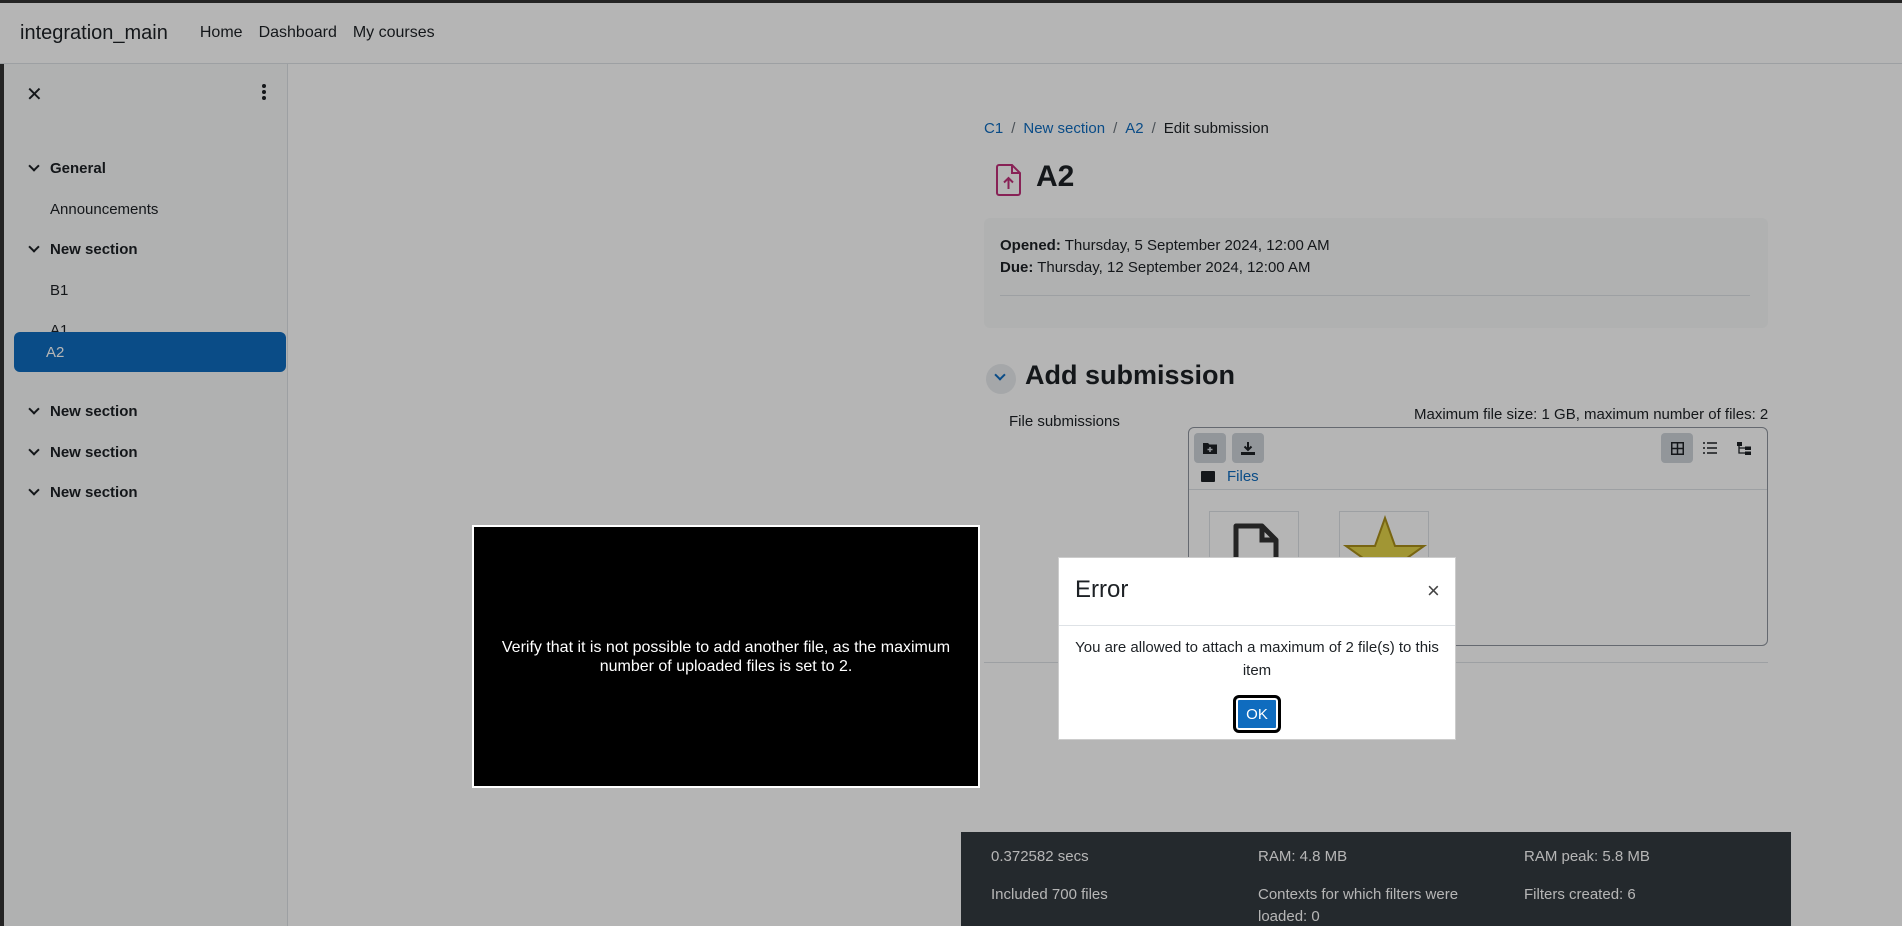 Image resolution: width=1902 pixels, height=926 pixels. What do you see at coordinates (1257, 714) in the screenshot?
I see `ok-button: OK` at bounding box center [1257, 714].